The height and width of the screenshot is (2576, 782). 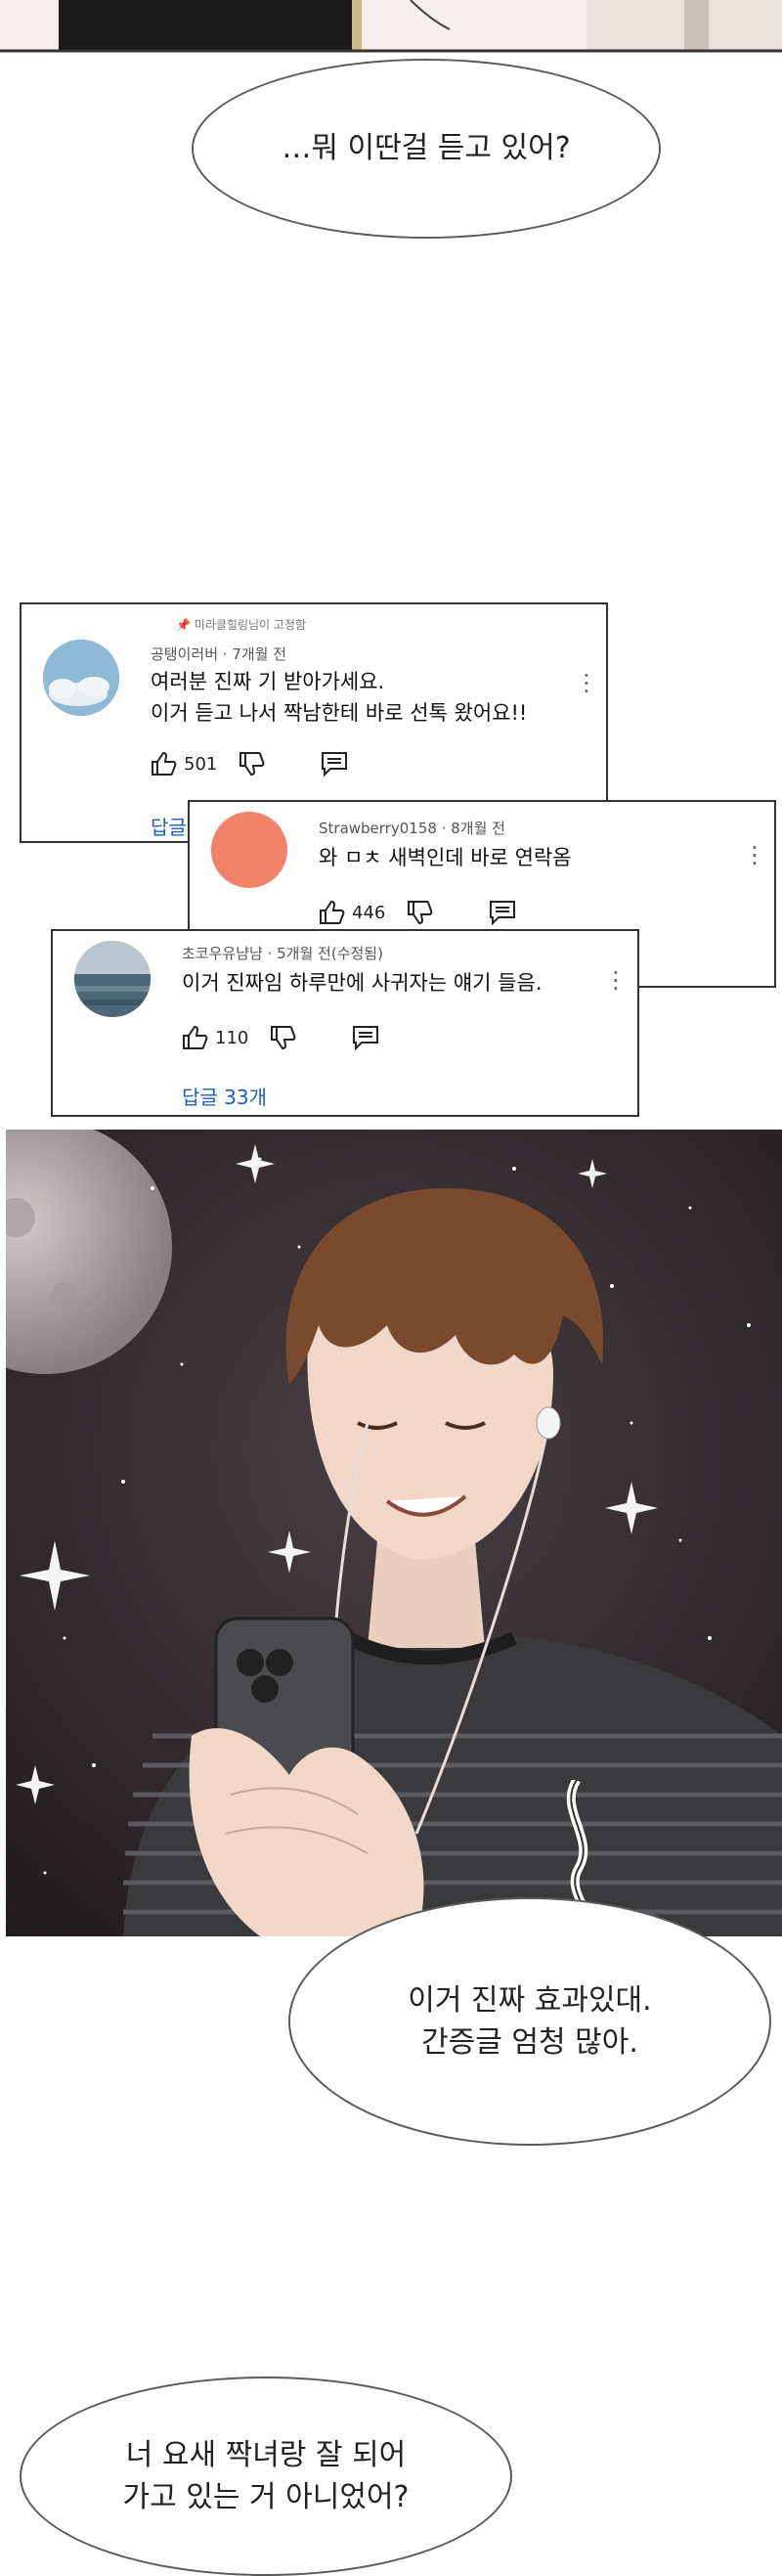 What do you see at coordinates (184, 625) in the screenshot?
I see `pin-icon: 📌` at bounding box center [184, 625].